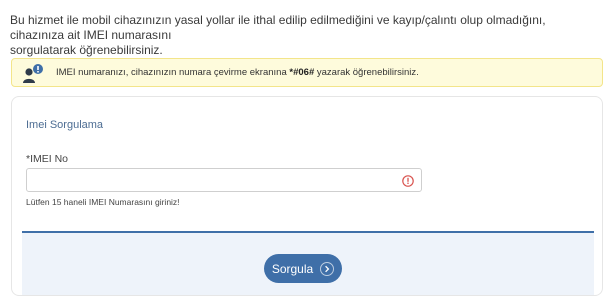  Describe the element at coordinates (302, 72) in the screenshot. I see `notice-code: *#06#` at that location.